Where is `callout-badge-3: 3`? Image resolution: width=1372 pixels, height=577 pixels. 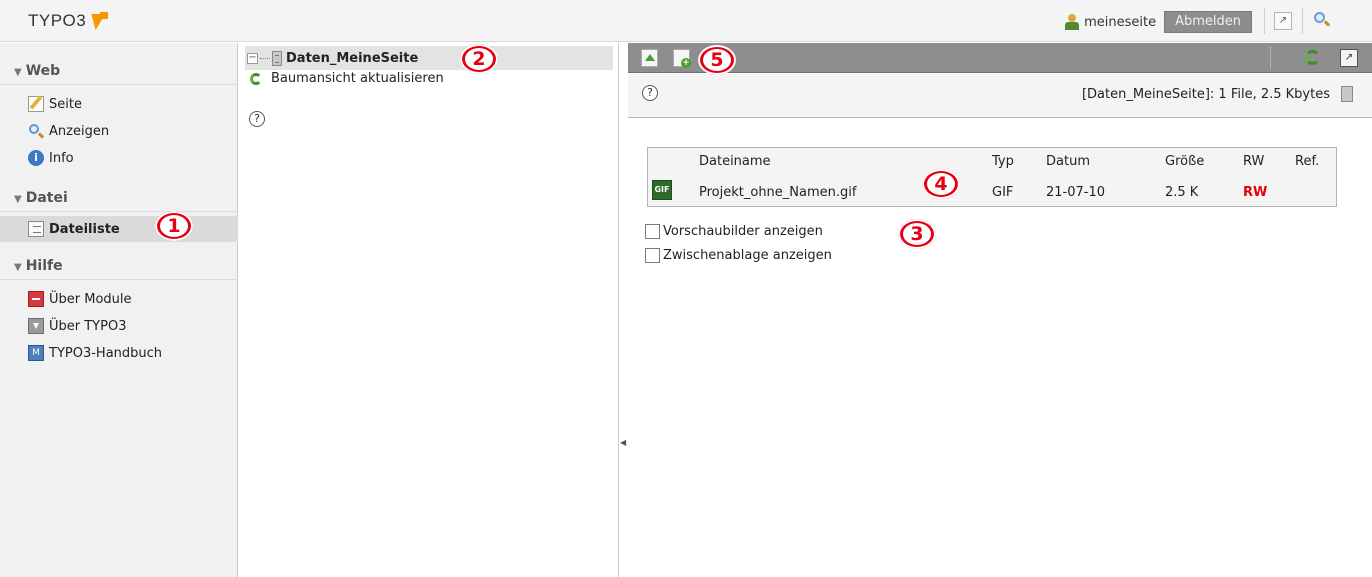
callout-badge-3: 3 is located at coordinates (917, 234).